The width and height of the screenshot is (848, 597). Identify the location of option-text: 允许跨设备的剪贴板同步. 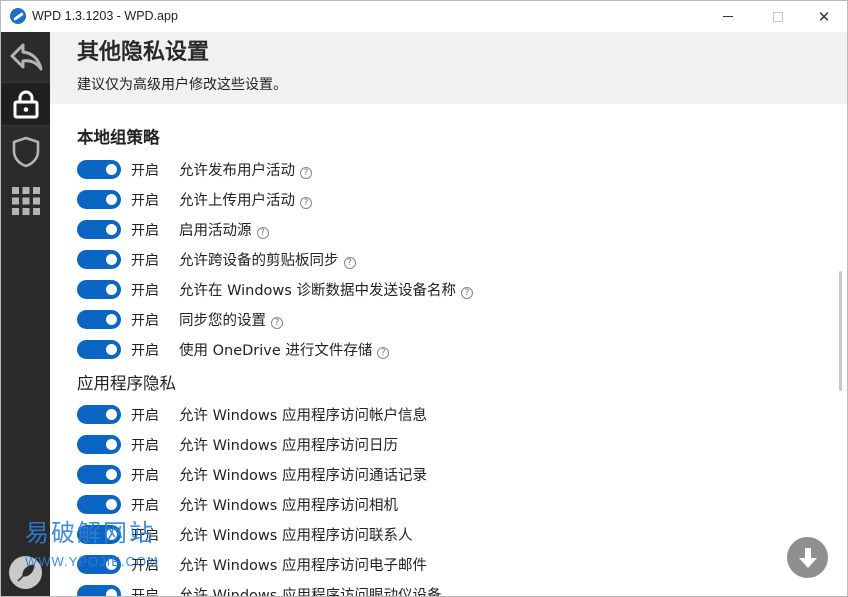
(259, 261).